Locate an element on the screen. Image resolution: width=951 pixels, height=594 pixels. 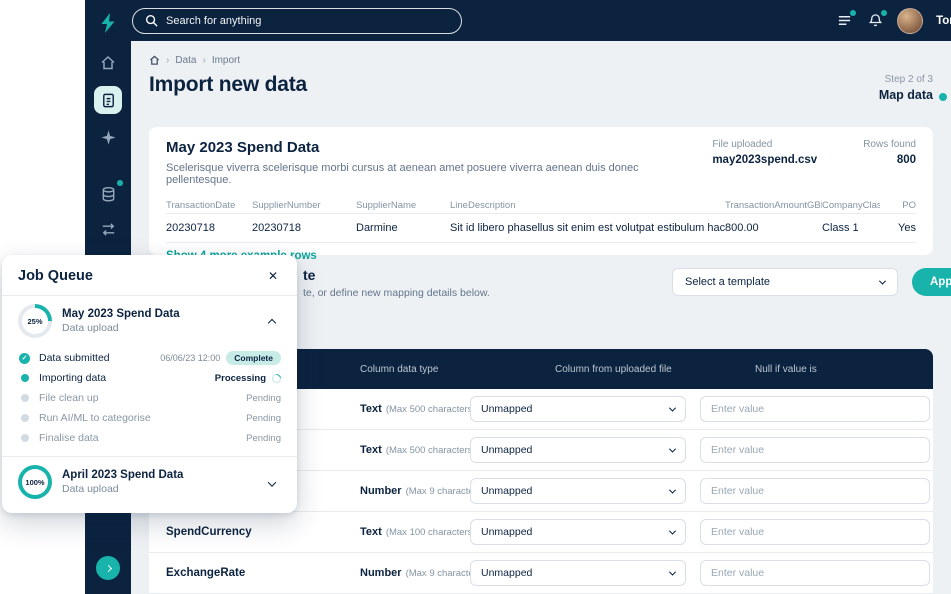
app-logo-icon is located at coordinates (108, 23).